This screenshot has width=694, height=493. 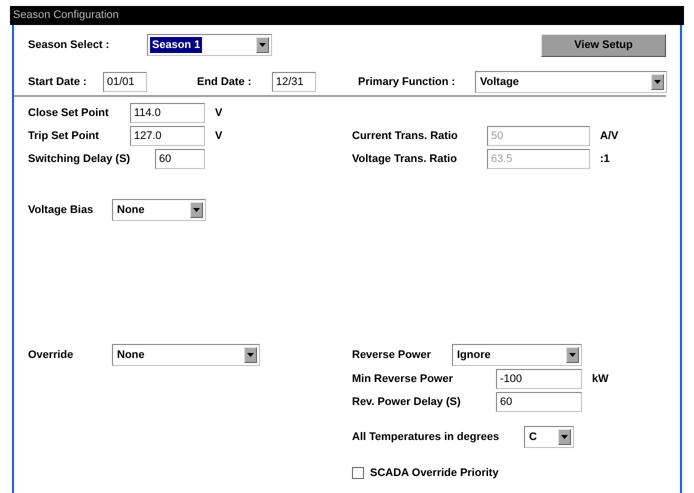 What do you see at coordinates (64, 136) in the screenshot?
I see `field-label: Trip Set Point` at bounding box center [64, 136].